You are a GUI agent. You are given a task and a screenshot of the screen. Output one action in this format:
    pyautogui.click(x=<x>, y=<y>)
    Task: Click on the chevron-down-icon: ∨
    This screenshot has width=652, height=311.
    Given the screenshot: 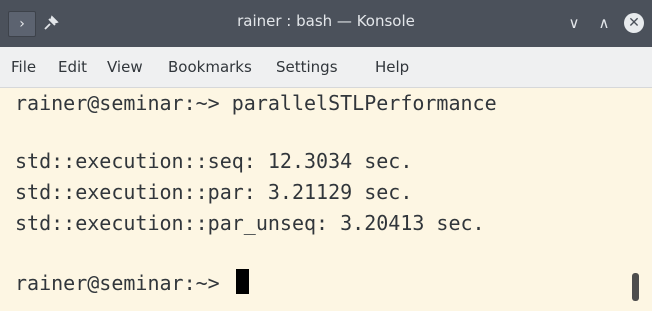 What is the action you would take?
    pyautogui.click(x=574, y=23)
    